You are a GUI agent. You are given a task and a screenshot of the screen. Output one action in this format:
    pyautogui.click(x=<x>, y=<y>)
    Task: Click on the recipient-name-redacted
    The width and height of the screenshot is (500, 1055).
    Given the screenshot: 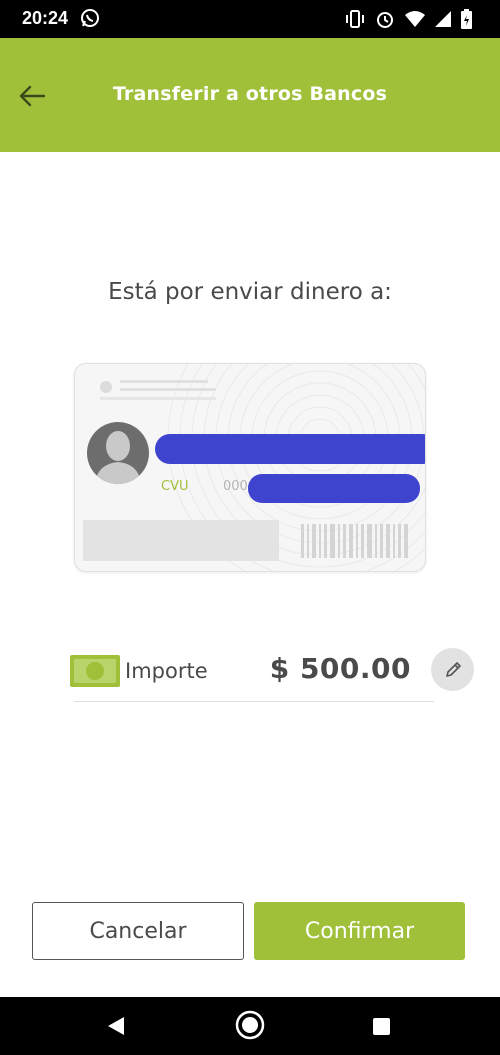 What is the action you would take?
    pyautogui.click(x=290, y=449)
    